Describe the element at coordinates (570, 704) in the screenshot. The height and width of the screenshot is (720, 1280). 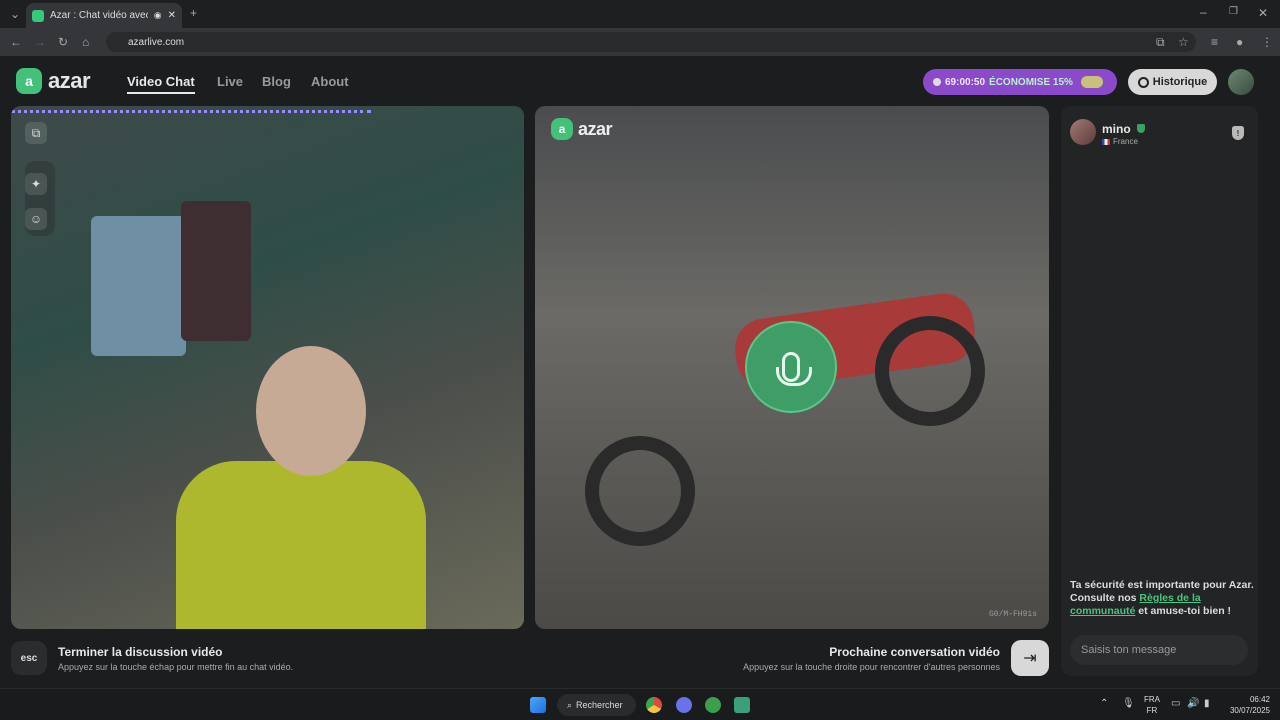
I see `search-icon: ⌕` at that location.